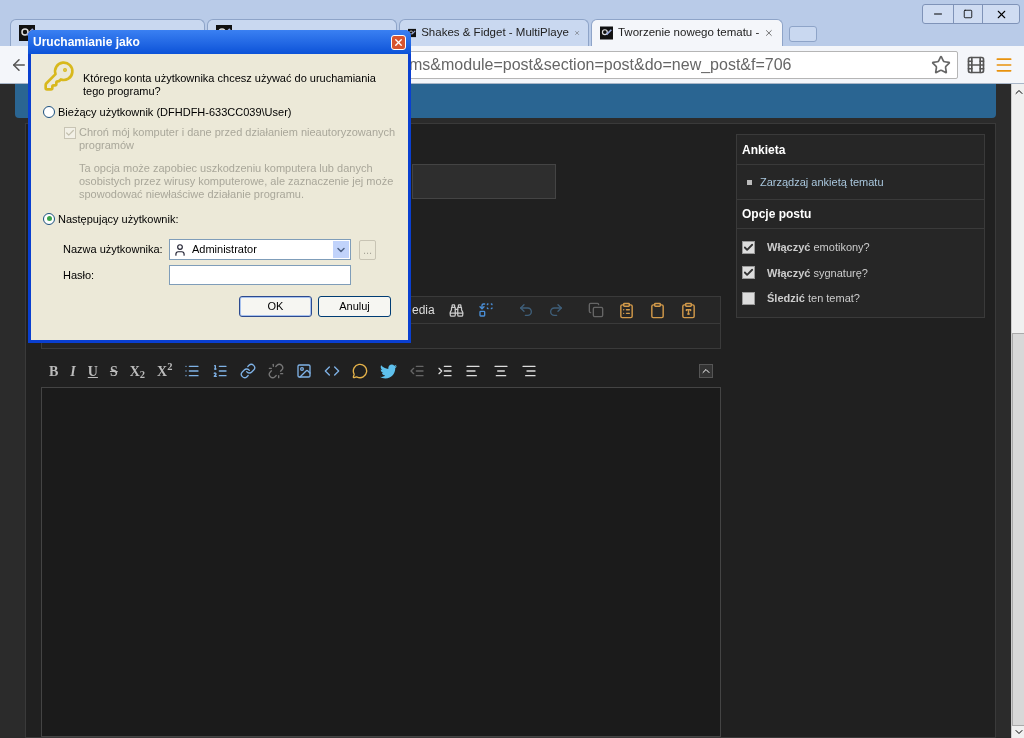 The height and width of the screenshot is (738, 1024). Describe the element at coordinates (79, 275) in the screenshot. I see `field-label: Hasło:` at that location.